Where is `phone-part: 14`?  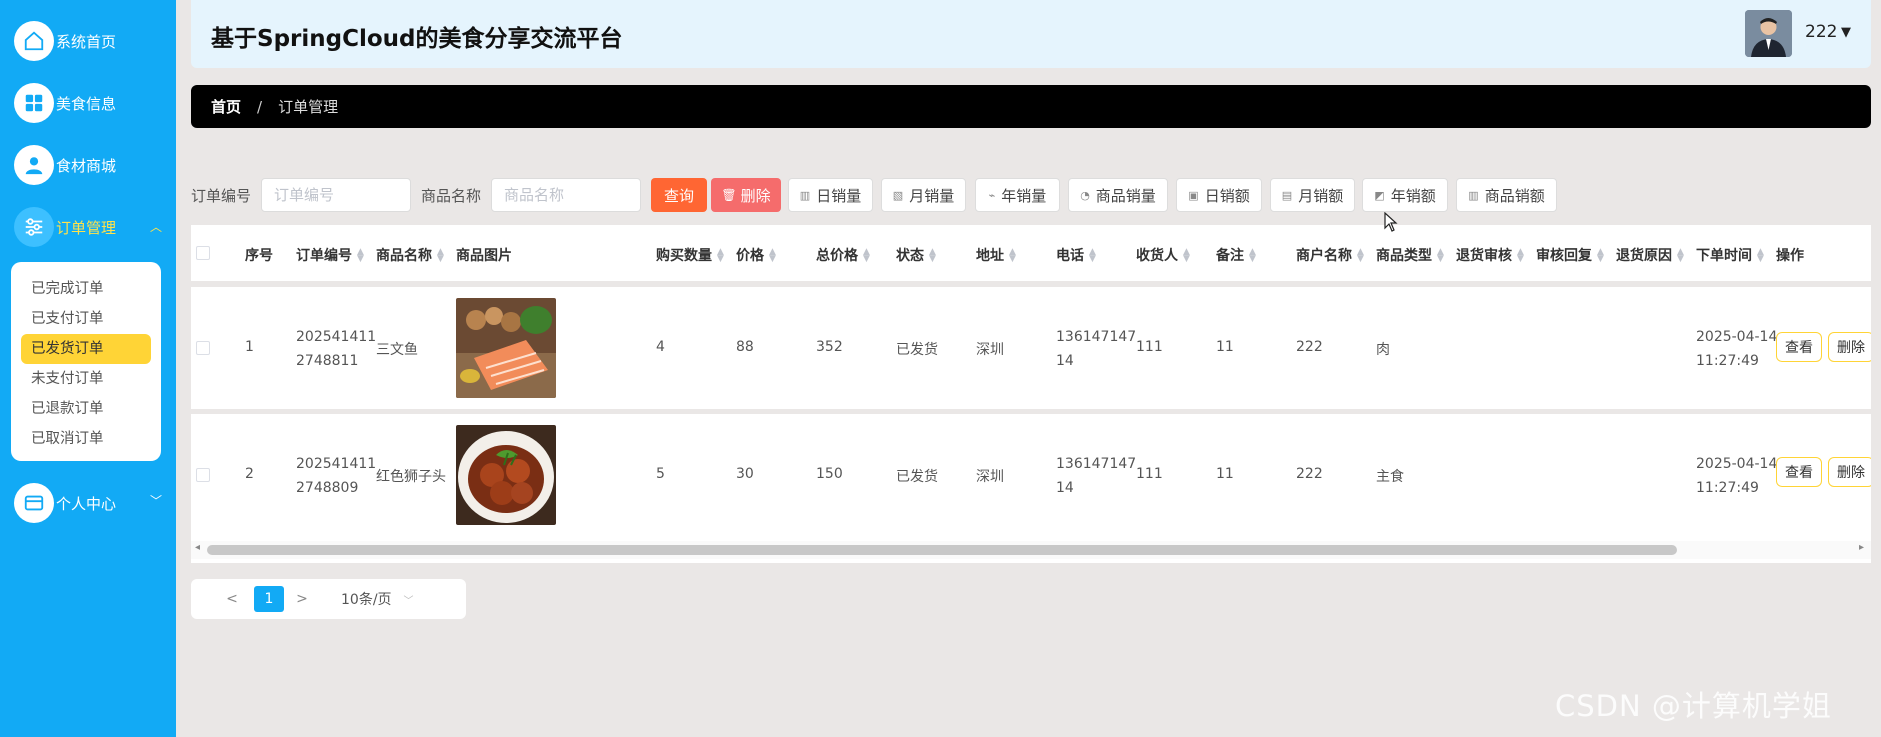
phone-part: 14 is located at coordinates (1065, 488).